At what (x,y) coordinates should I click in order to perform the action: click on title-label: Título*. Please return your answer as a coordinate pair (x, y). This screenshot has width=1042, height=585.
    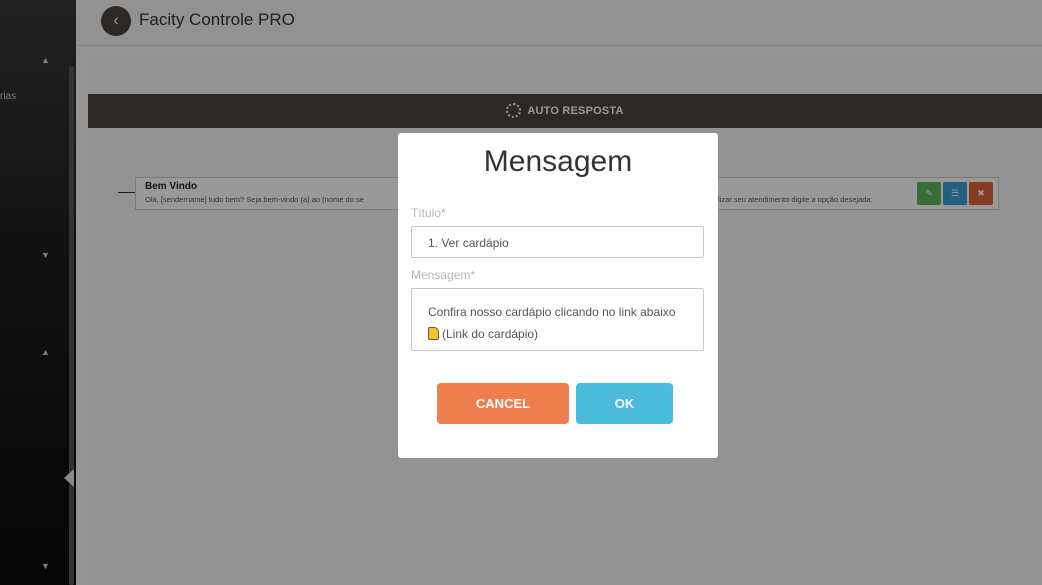
    Looking at the image, I should click on (428, 213).